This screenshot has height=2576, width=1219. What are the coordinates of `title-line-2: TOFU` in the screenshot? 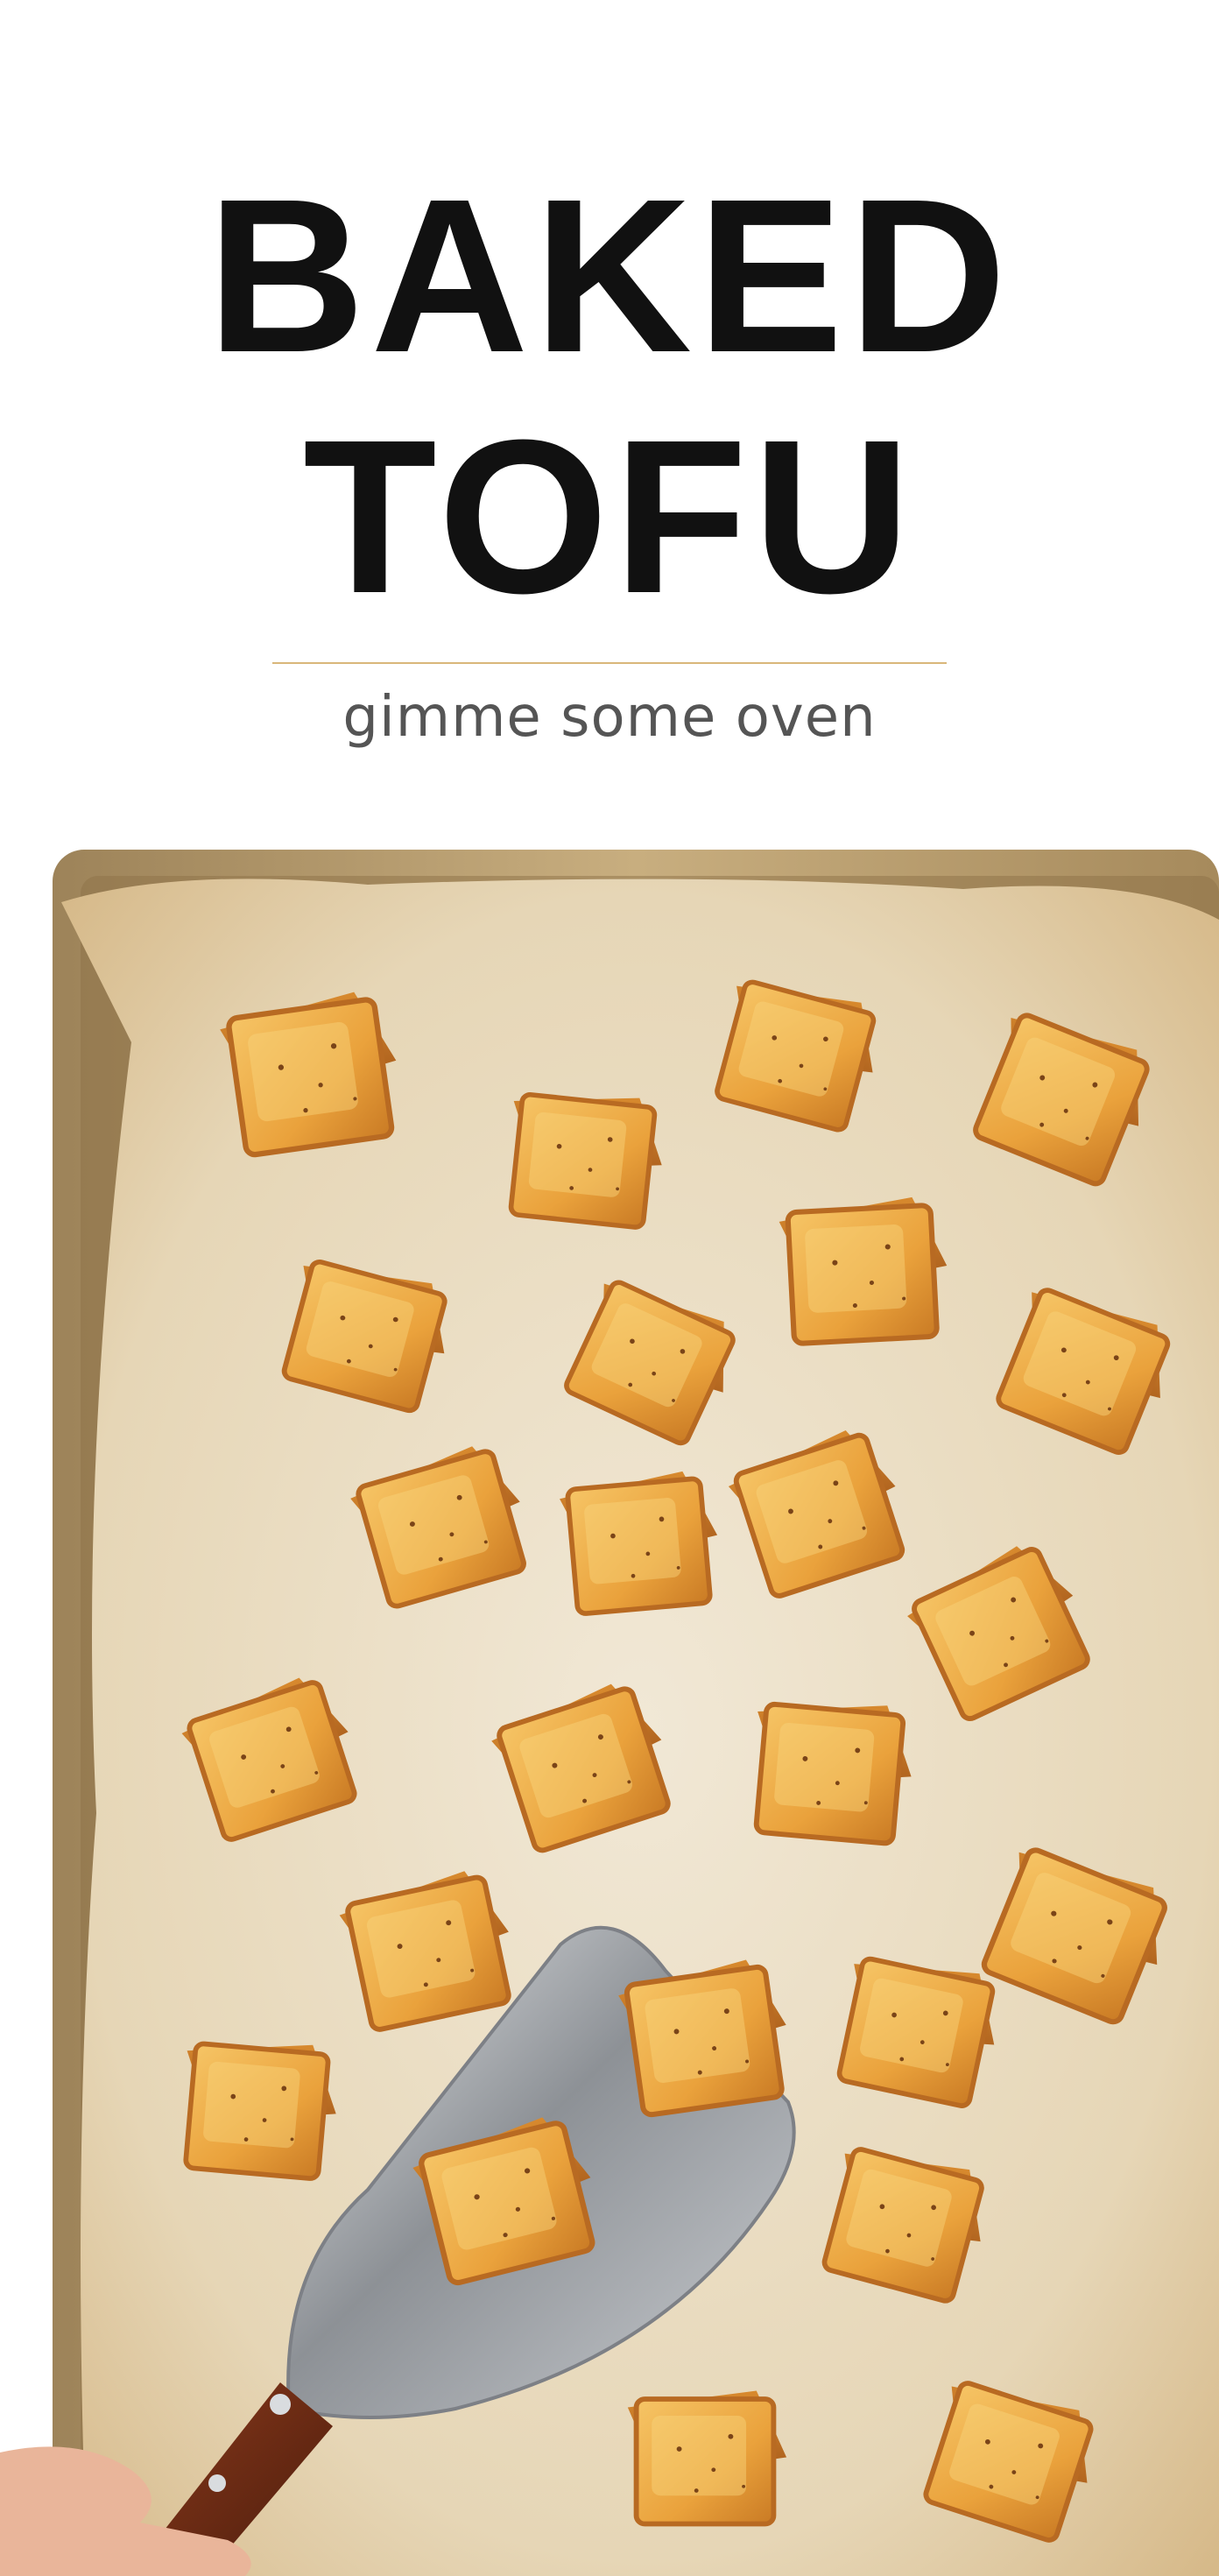 It's located at (610, 516).